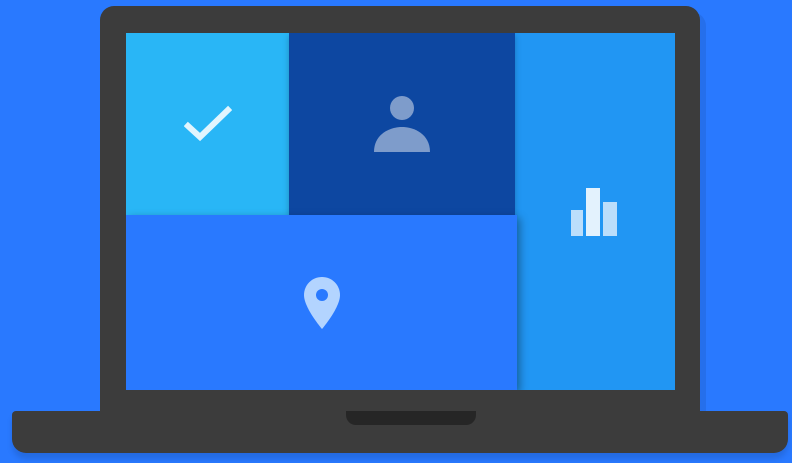 The image size is (792, 463). I want to click on tile-check, so click(207, 124).